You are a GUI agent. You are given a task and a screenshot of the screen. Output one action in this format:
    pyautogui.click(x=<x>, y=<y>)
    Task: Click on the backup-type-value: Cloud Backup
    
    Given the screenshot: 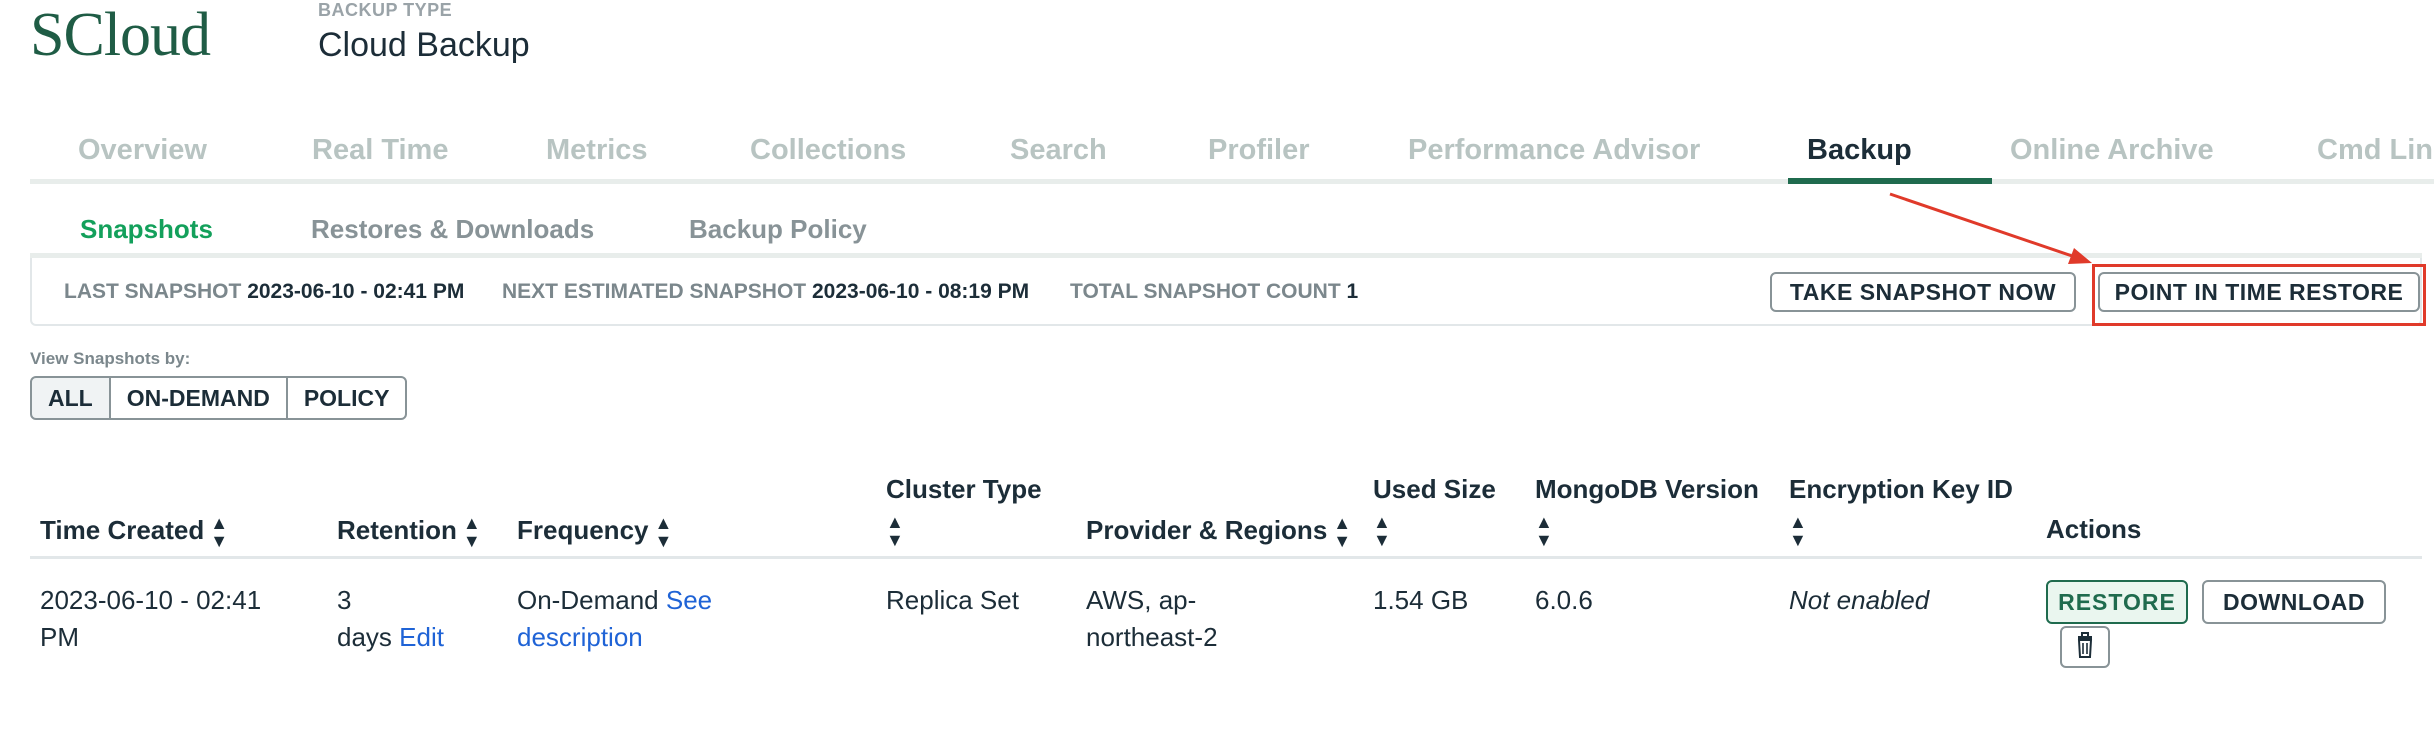 What is the action you would take?
    pyautogui.click(x=424, y=45)
    